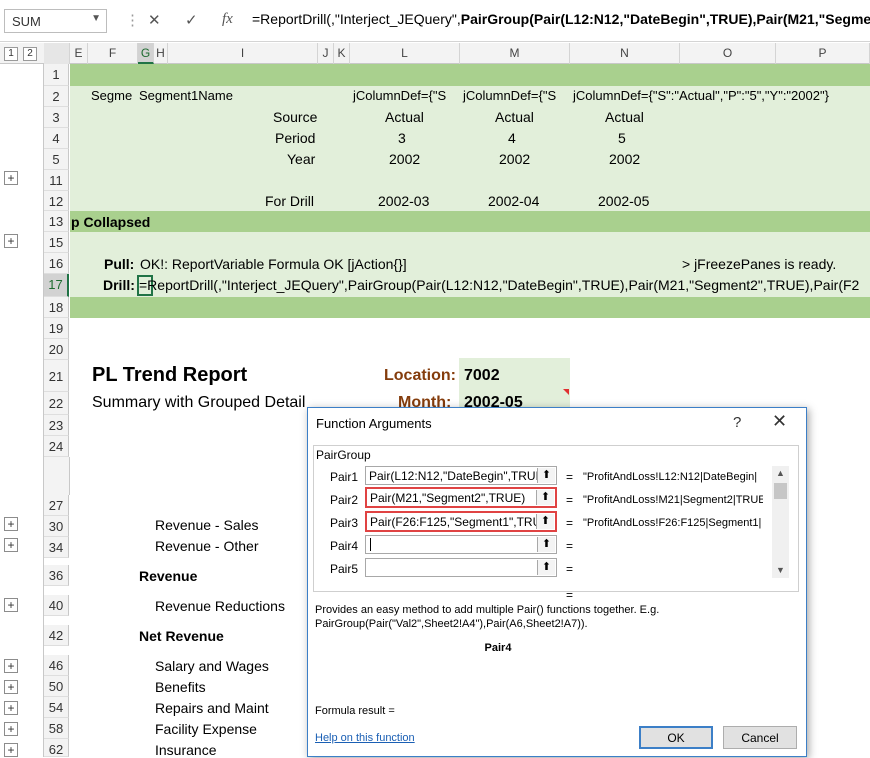  What do you see at coordinates (56, 686) in the screenshot?
I see `row-header: 50` at bounding box center [56, 686].